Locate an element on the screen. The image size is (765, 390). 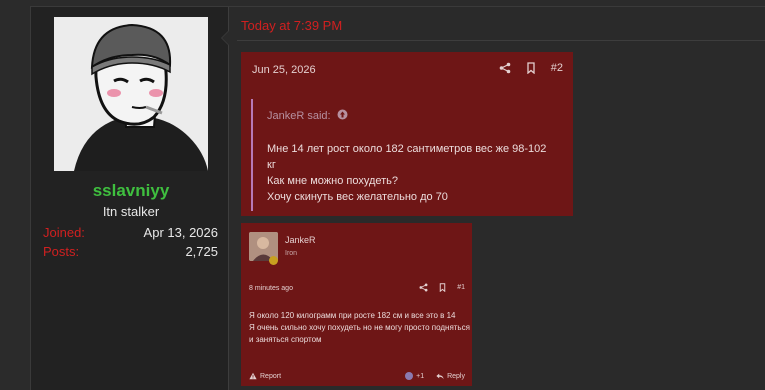
avatar-drawing is located at coordinates (131, 94).